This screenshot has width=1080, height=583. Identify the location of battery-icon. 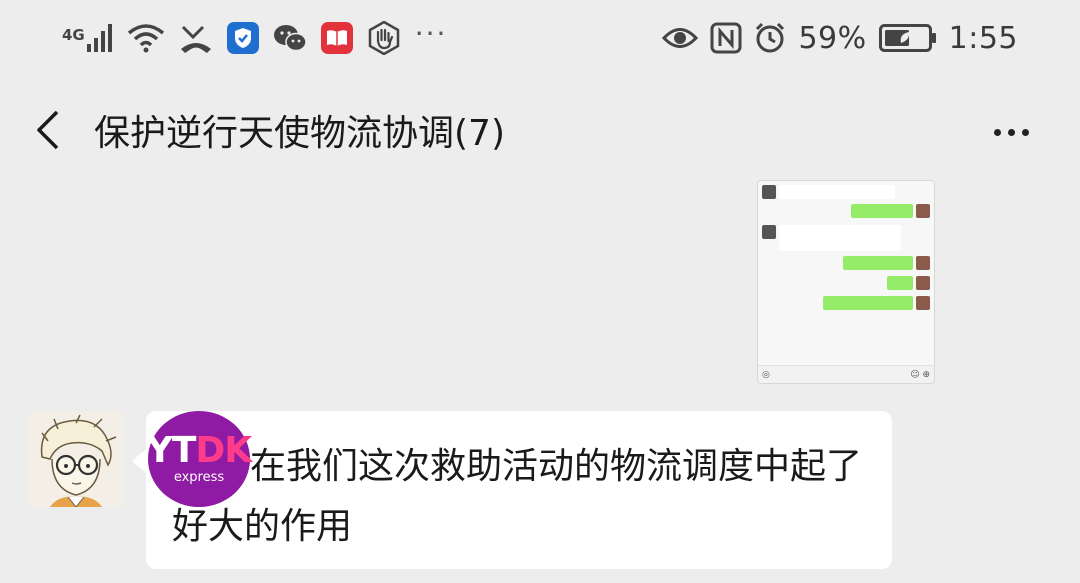
(907, 38).